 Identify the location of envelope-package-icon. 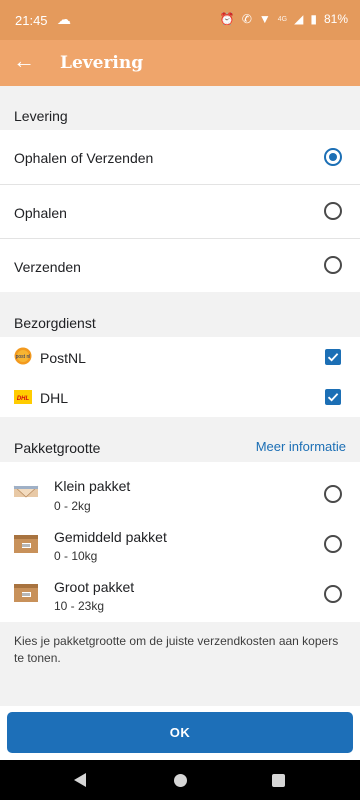
(26, 492).